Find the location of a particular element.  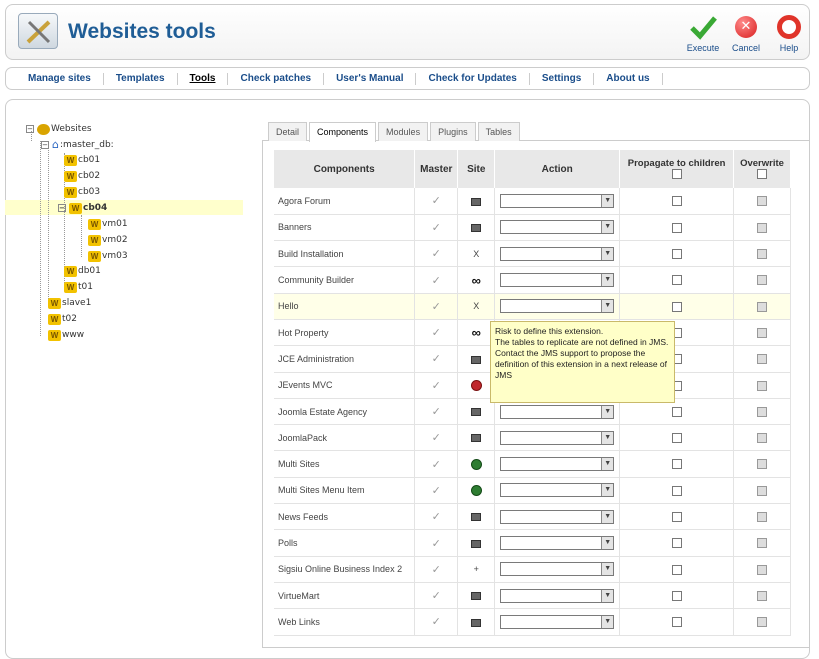

tree-node-vm01: Wvm01 is located at coordinates (108, 224).